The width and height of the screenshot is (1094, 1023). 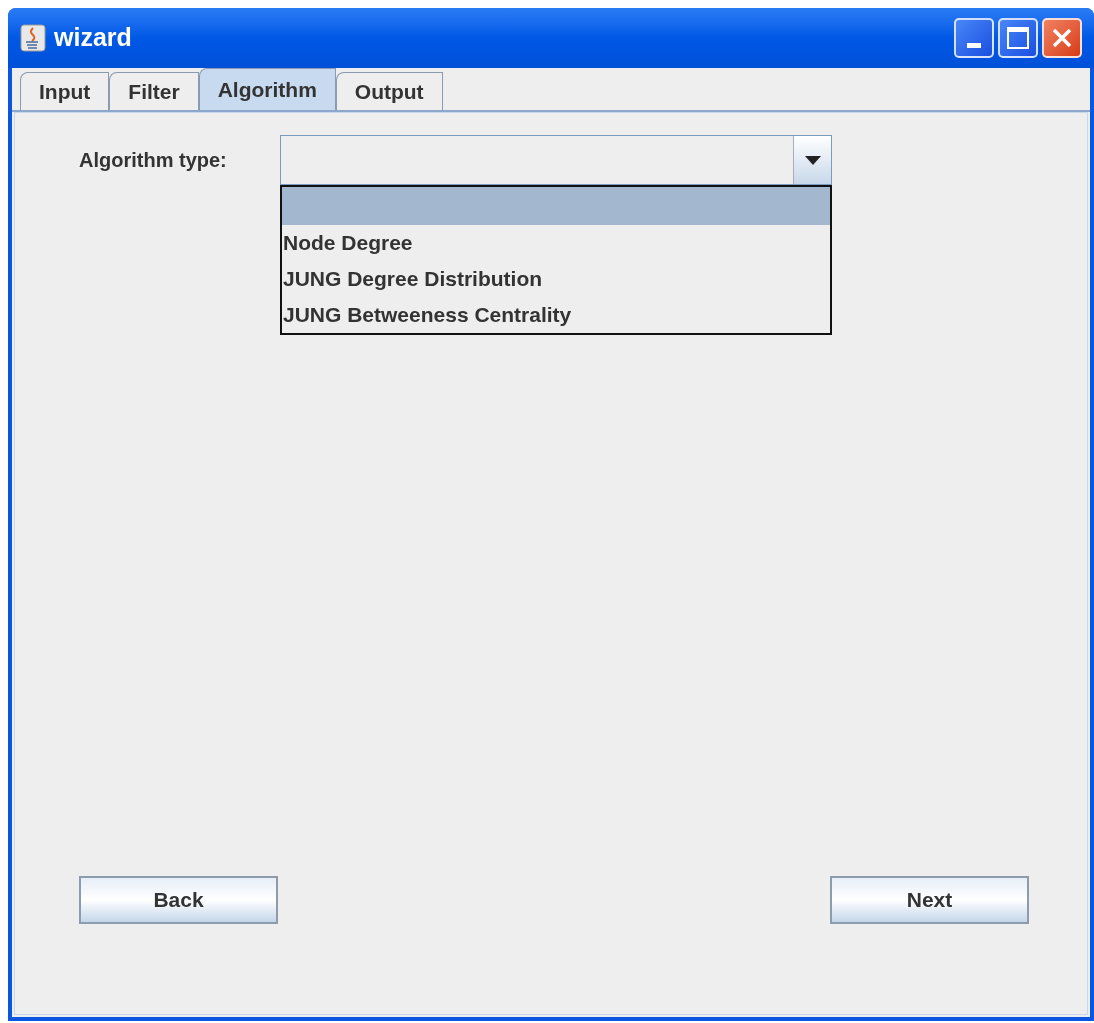 What do you see at coordinates (267, 89) in the screenshot?
I see `tab: Algorithm` at bounding box center [267, 89].